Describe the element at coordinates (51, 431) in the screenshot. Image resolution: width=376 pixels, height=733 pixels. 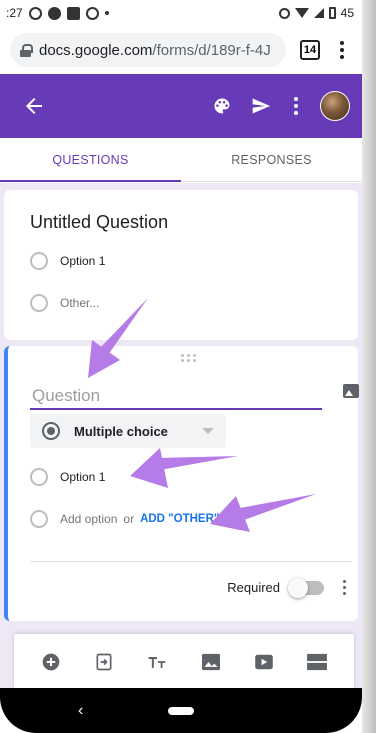
I see `radio-checked-icon` at that location.